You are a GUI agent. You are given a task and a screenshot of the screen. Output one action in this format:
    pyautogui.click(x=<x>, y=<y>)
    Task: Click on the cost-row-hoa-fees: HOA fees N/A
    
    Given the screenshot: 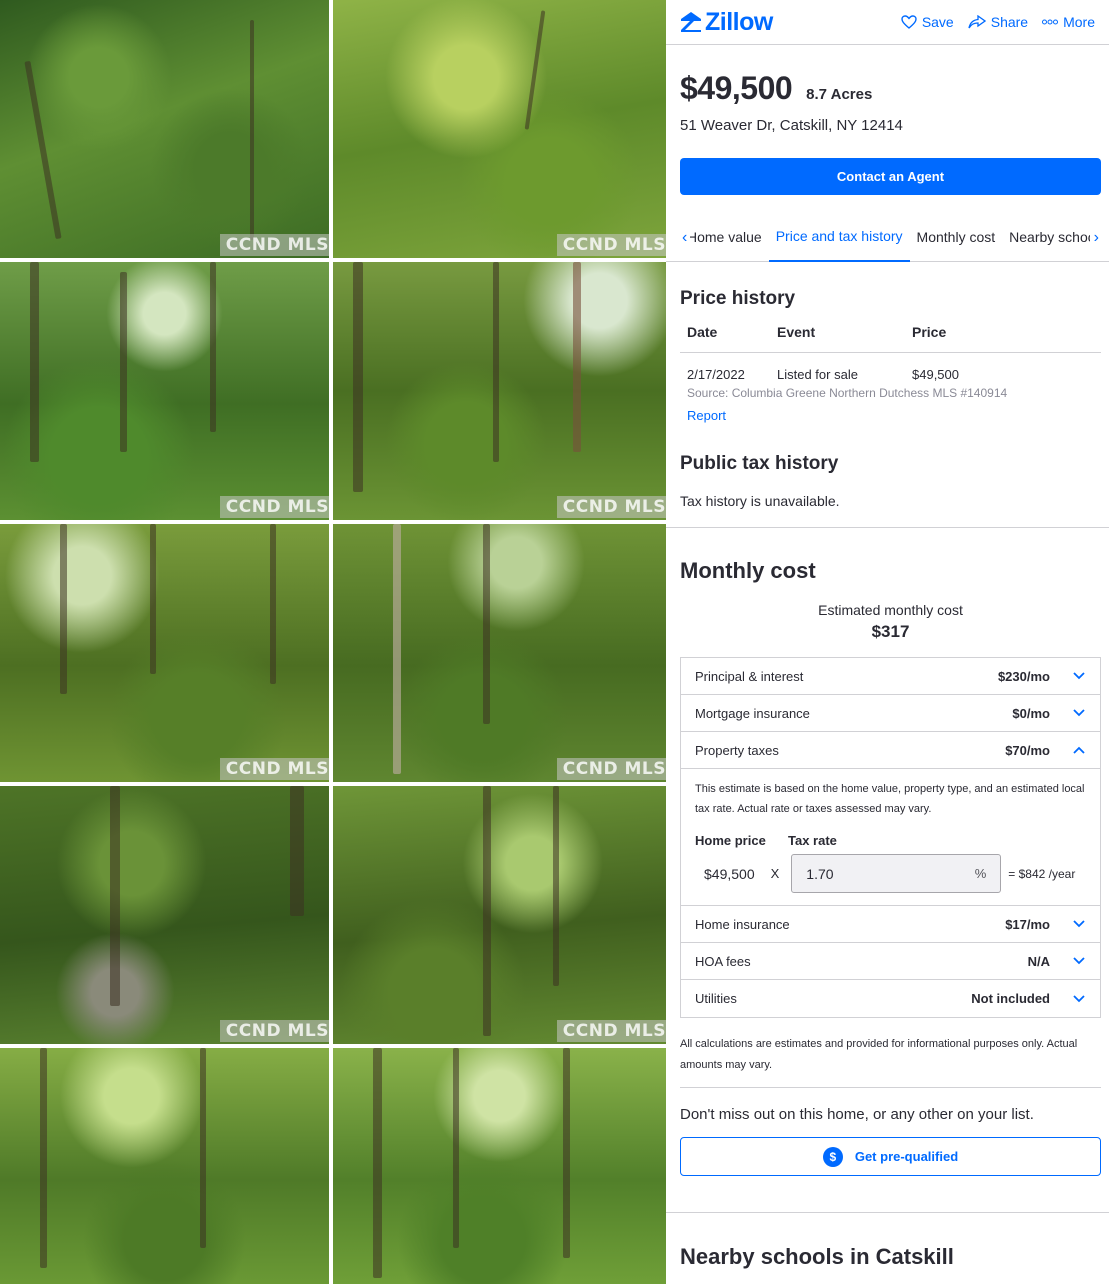 What is the action you would take?
    pyautogui.click(x=890, y=961)
    